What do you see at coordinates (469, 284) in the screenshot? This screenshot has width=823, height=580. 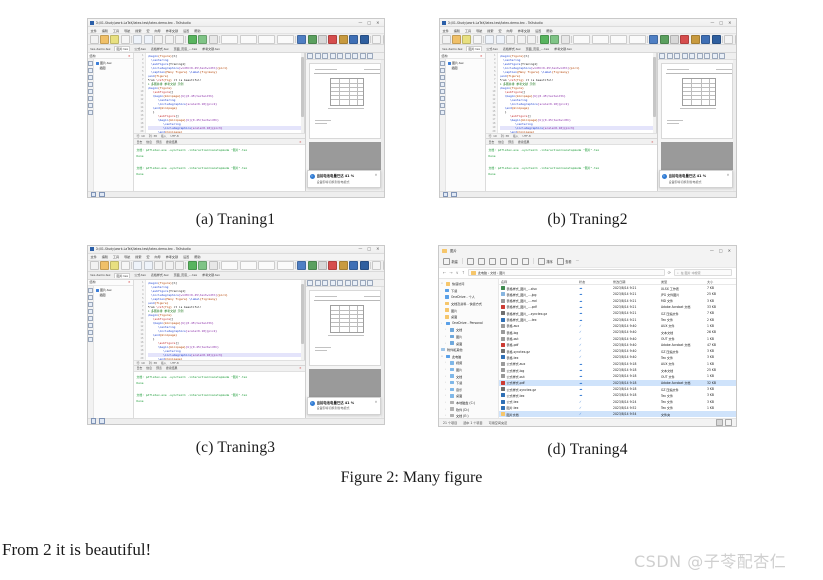 I see `nav-item-quick-access: ∨ 快速访问` at bounding box center [469, 284].